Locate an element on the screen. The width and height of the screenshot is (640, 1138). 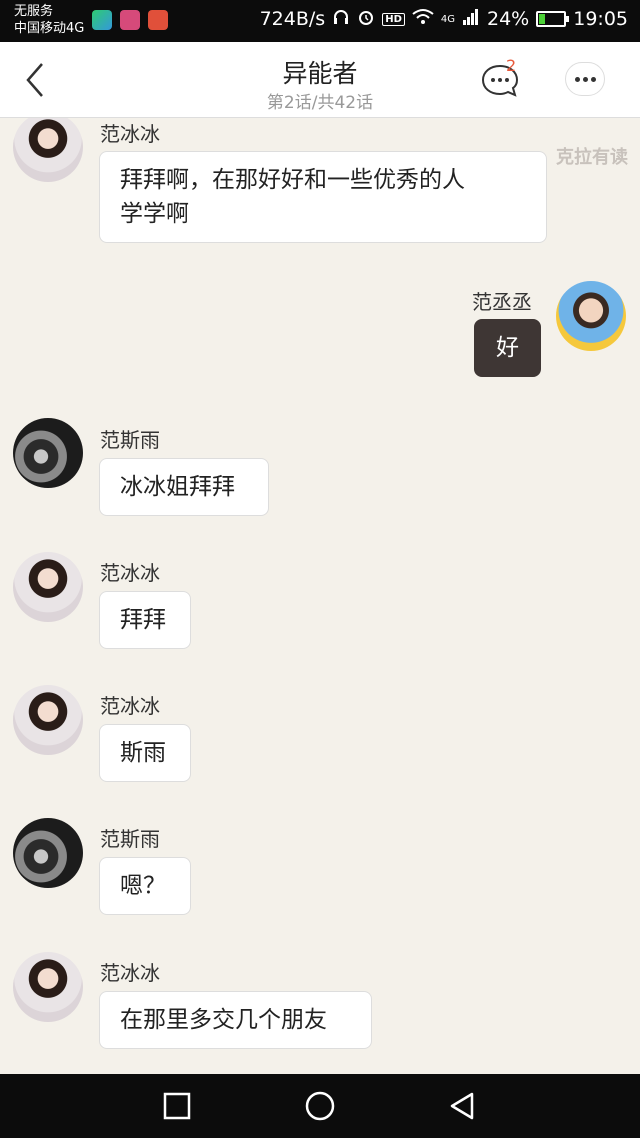
wifi-icon is located at coordinates (423, 19).